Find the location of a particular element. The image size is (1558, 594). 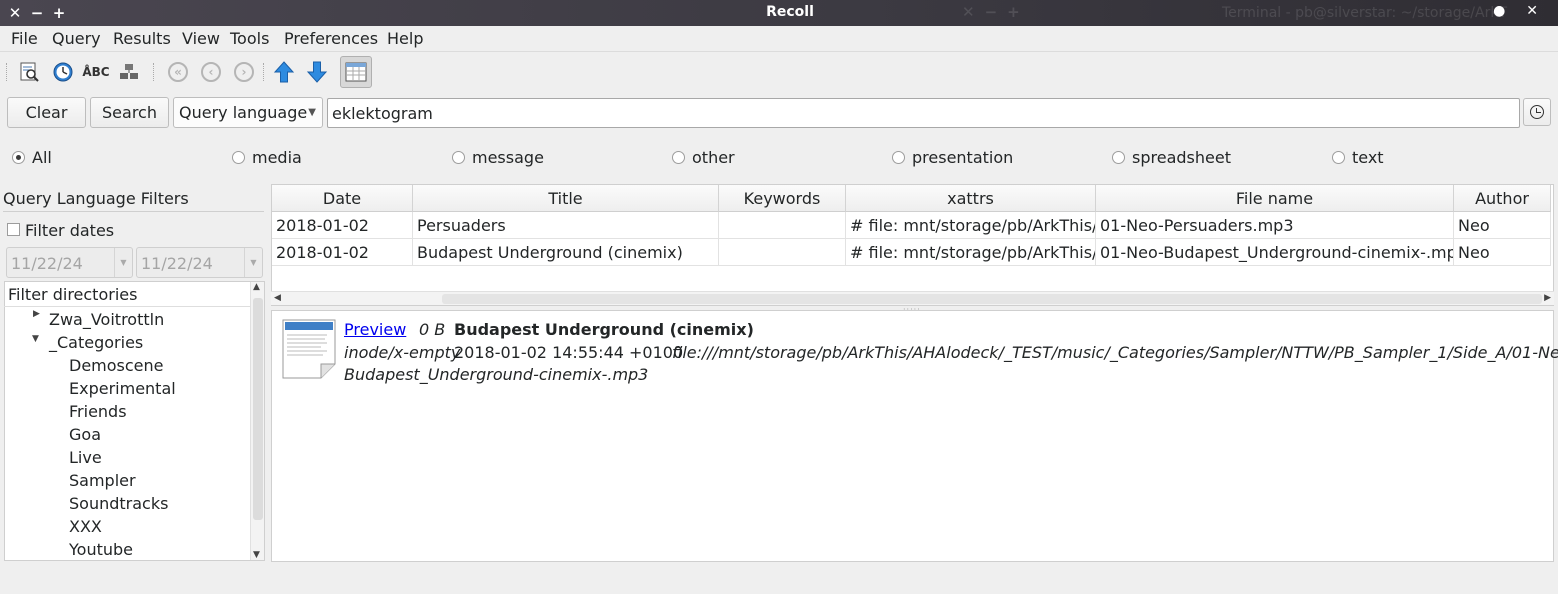

table-cell: 01-Neo-Budapest_Underground-cinemix-.mp3 is located at coordinates (1275, 252).